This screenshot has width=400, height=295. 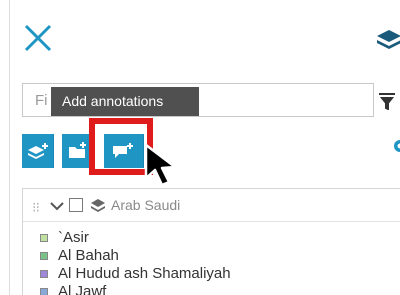 I want to click on mouse-cursor-icon, so click(x=160, y=165).